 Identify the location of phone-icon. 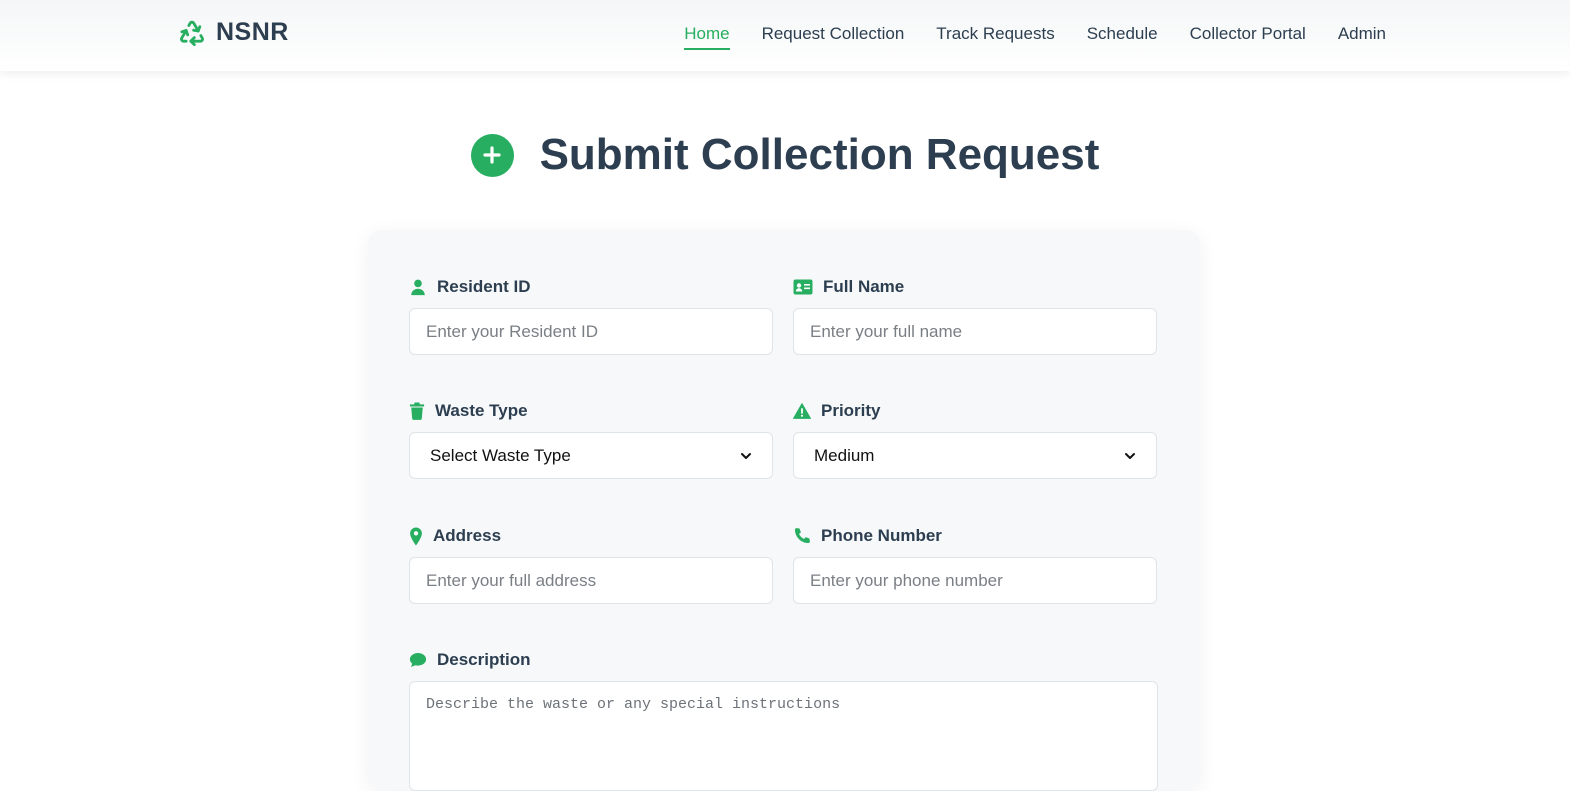
(802, 536).